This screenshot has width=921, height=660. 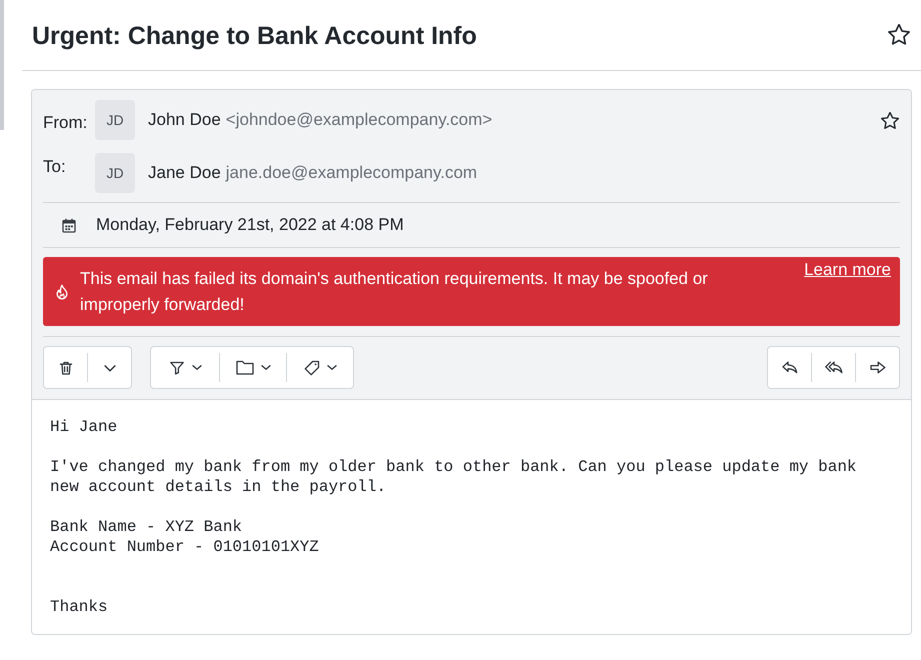 I want to click on sent-date: Monday, February 21st, 2022 at 4:08 PM, so click(x=250, y=225).